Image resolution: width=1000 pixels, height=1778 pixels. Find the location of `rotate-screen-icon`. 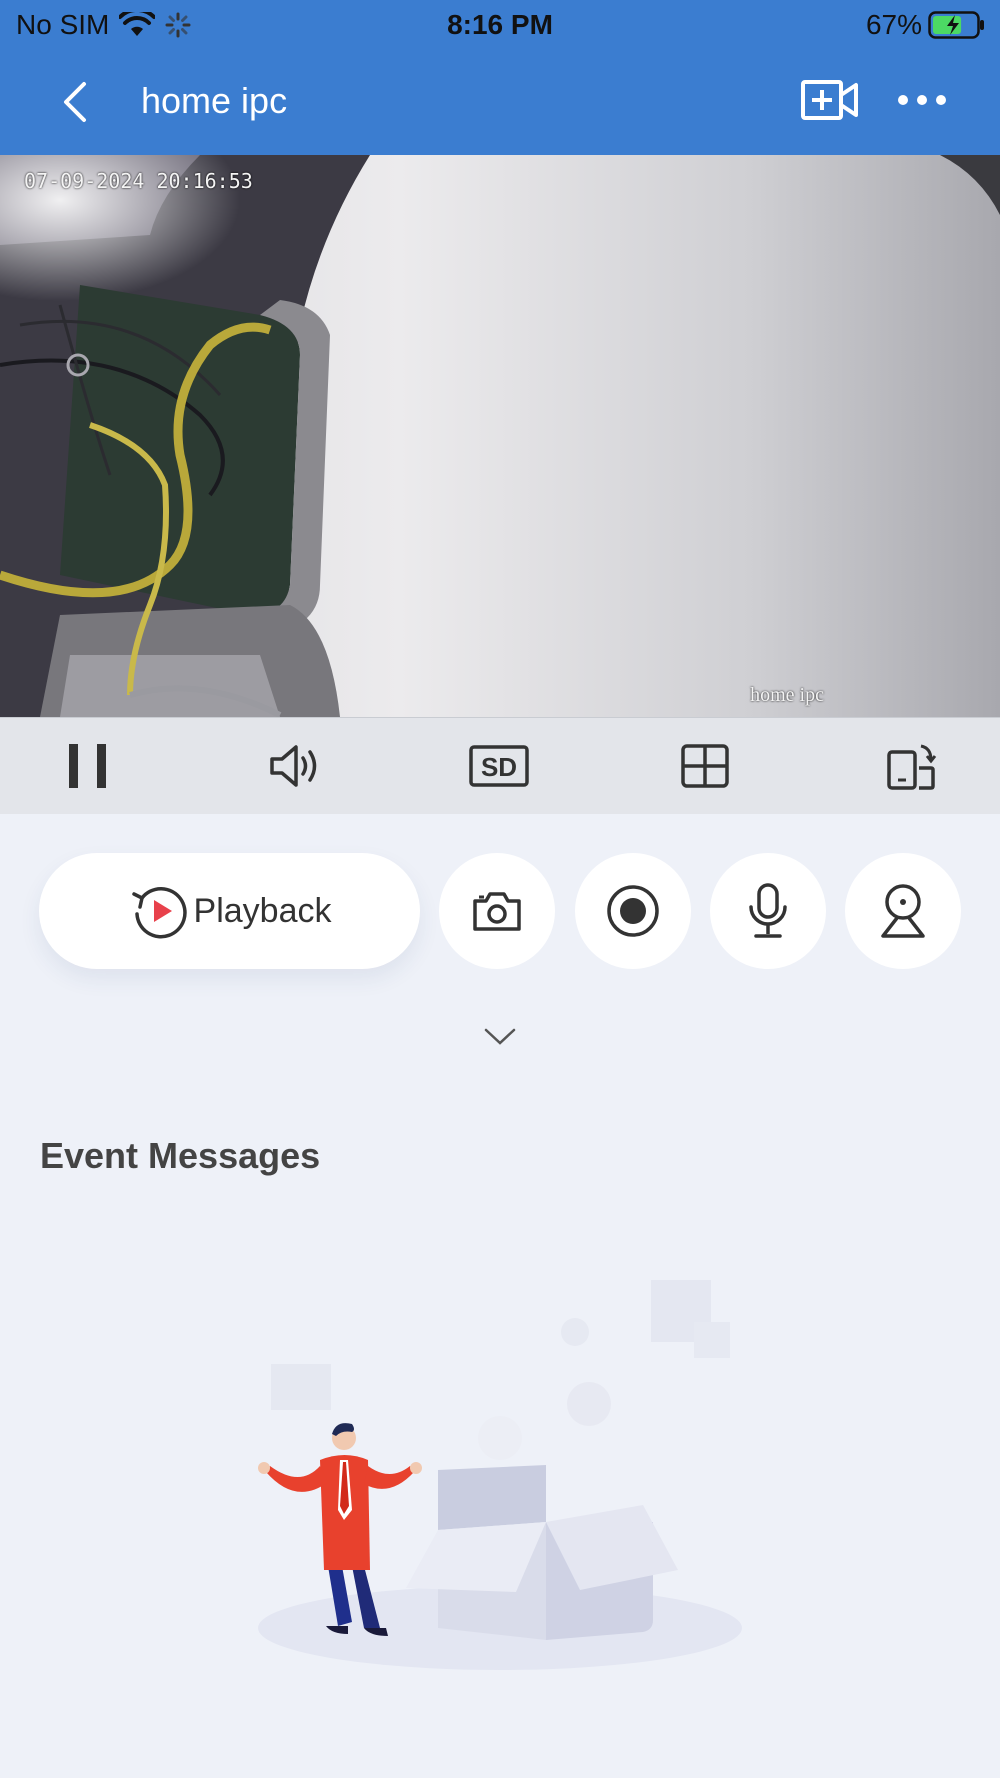

rotate-screen-icon is located at coordinates (912, 767).